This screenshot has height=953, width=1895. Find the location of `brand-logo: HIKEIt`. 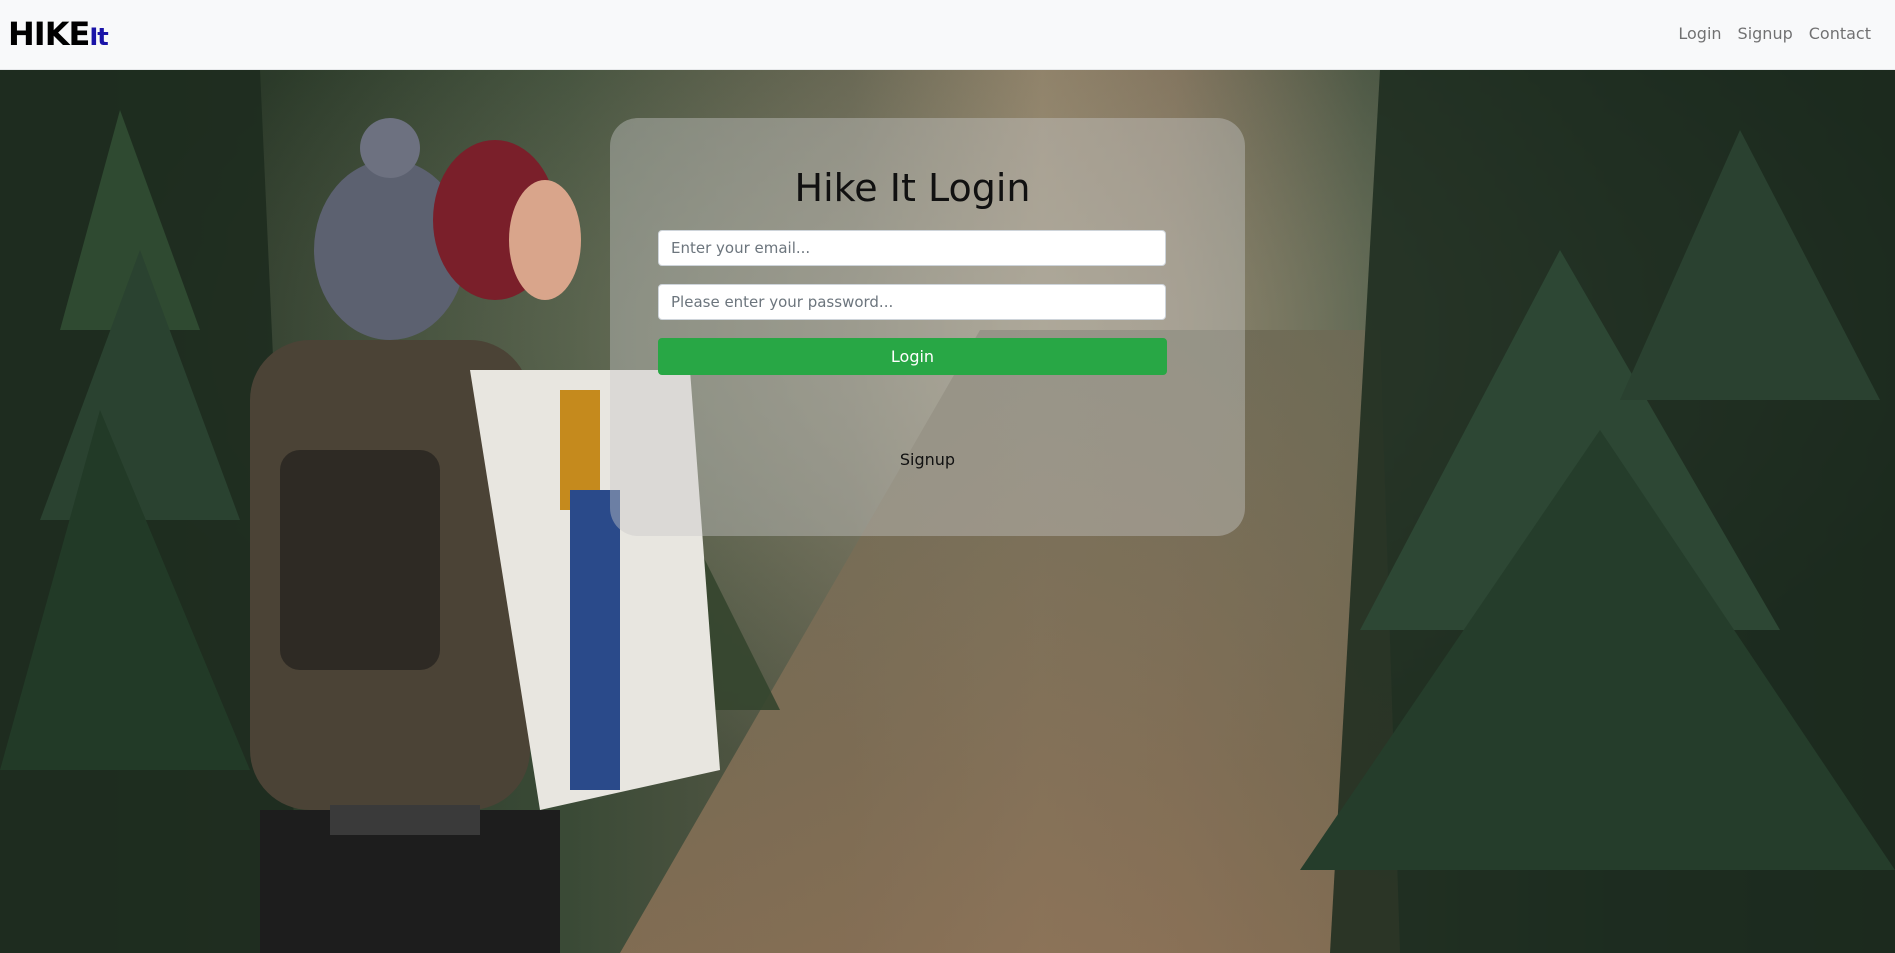

brand-logo: HIKEIt is located at coordinates (58, 35).